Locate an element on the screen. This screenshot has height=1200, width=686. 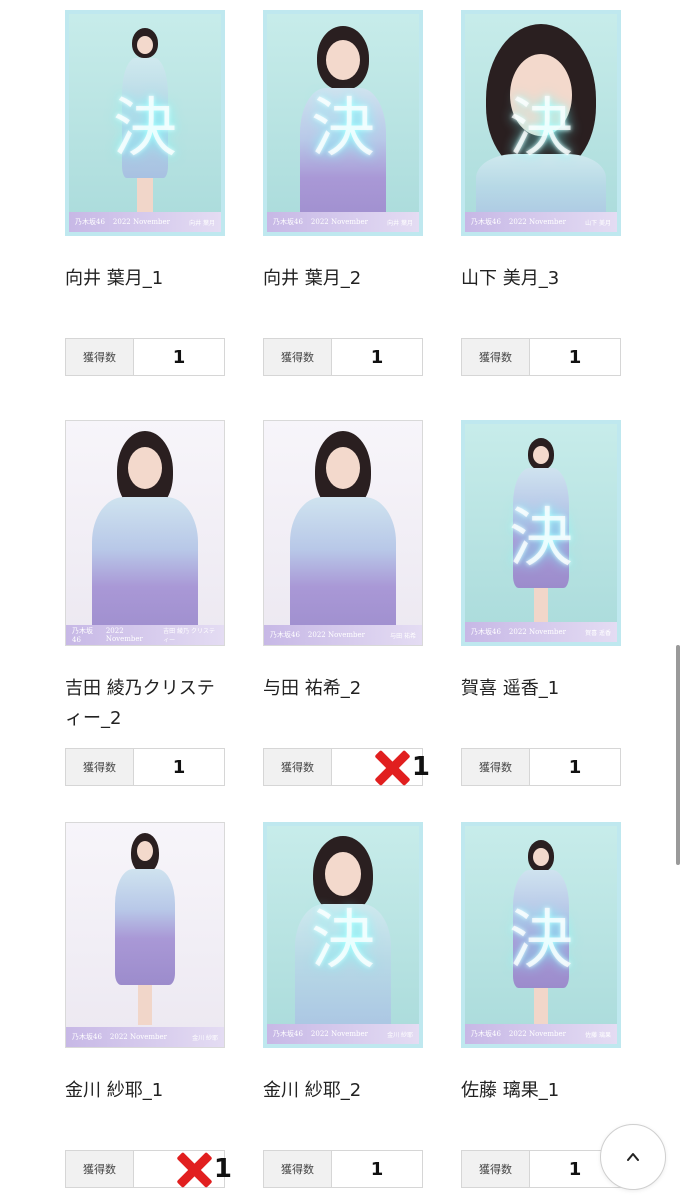
member-photo: 決 乃木坂46 2022 November 山下 美月 is located at coordinates (541, 123).